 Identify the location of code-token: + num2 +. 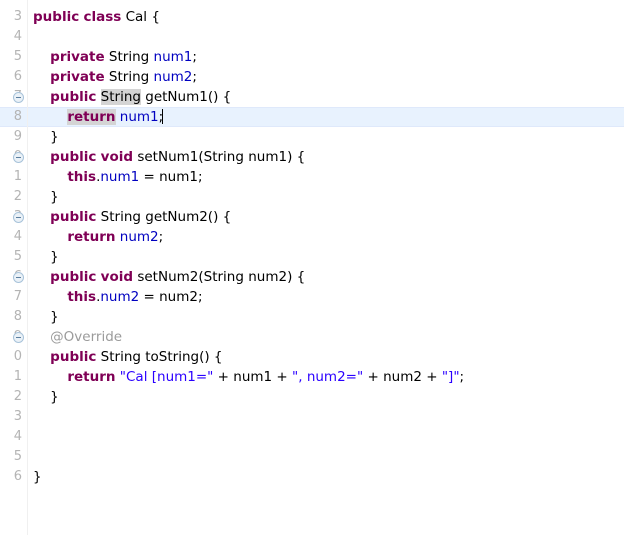
(402, 377).